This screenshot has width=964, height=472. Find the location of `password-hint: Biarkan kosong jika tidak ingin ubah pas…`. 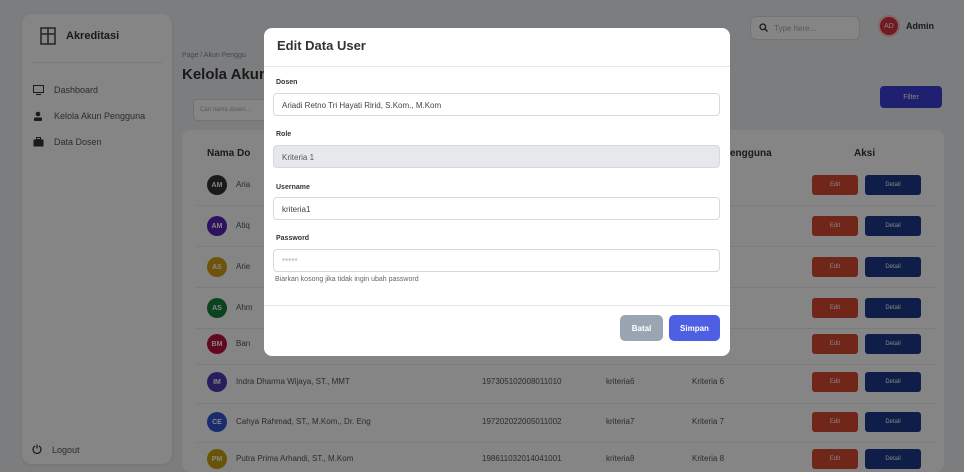

password-hint: Biarkan kosong jika tidak ingin ubah pas… is located at coordinates (347, 279).